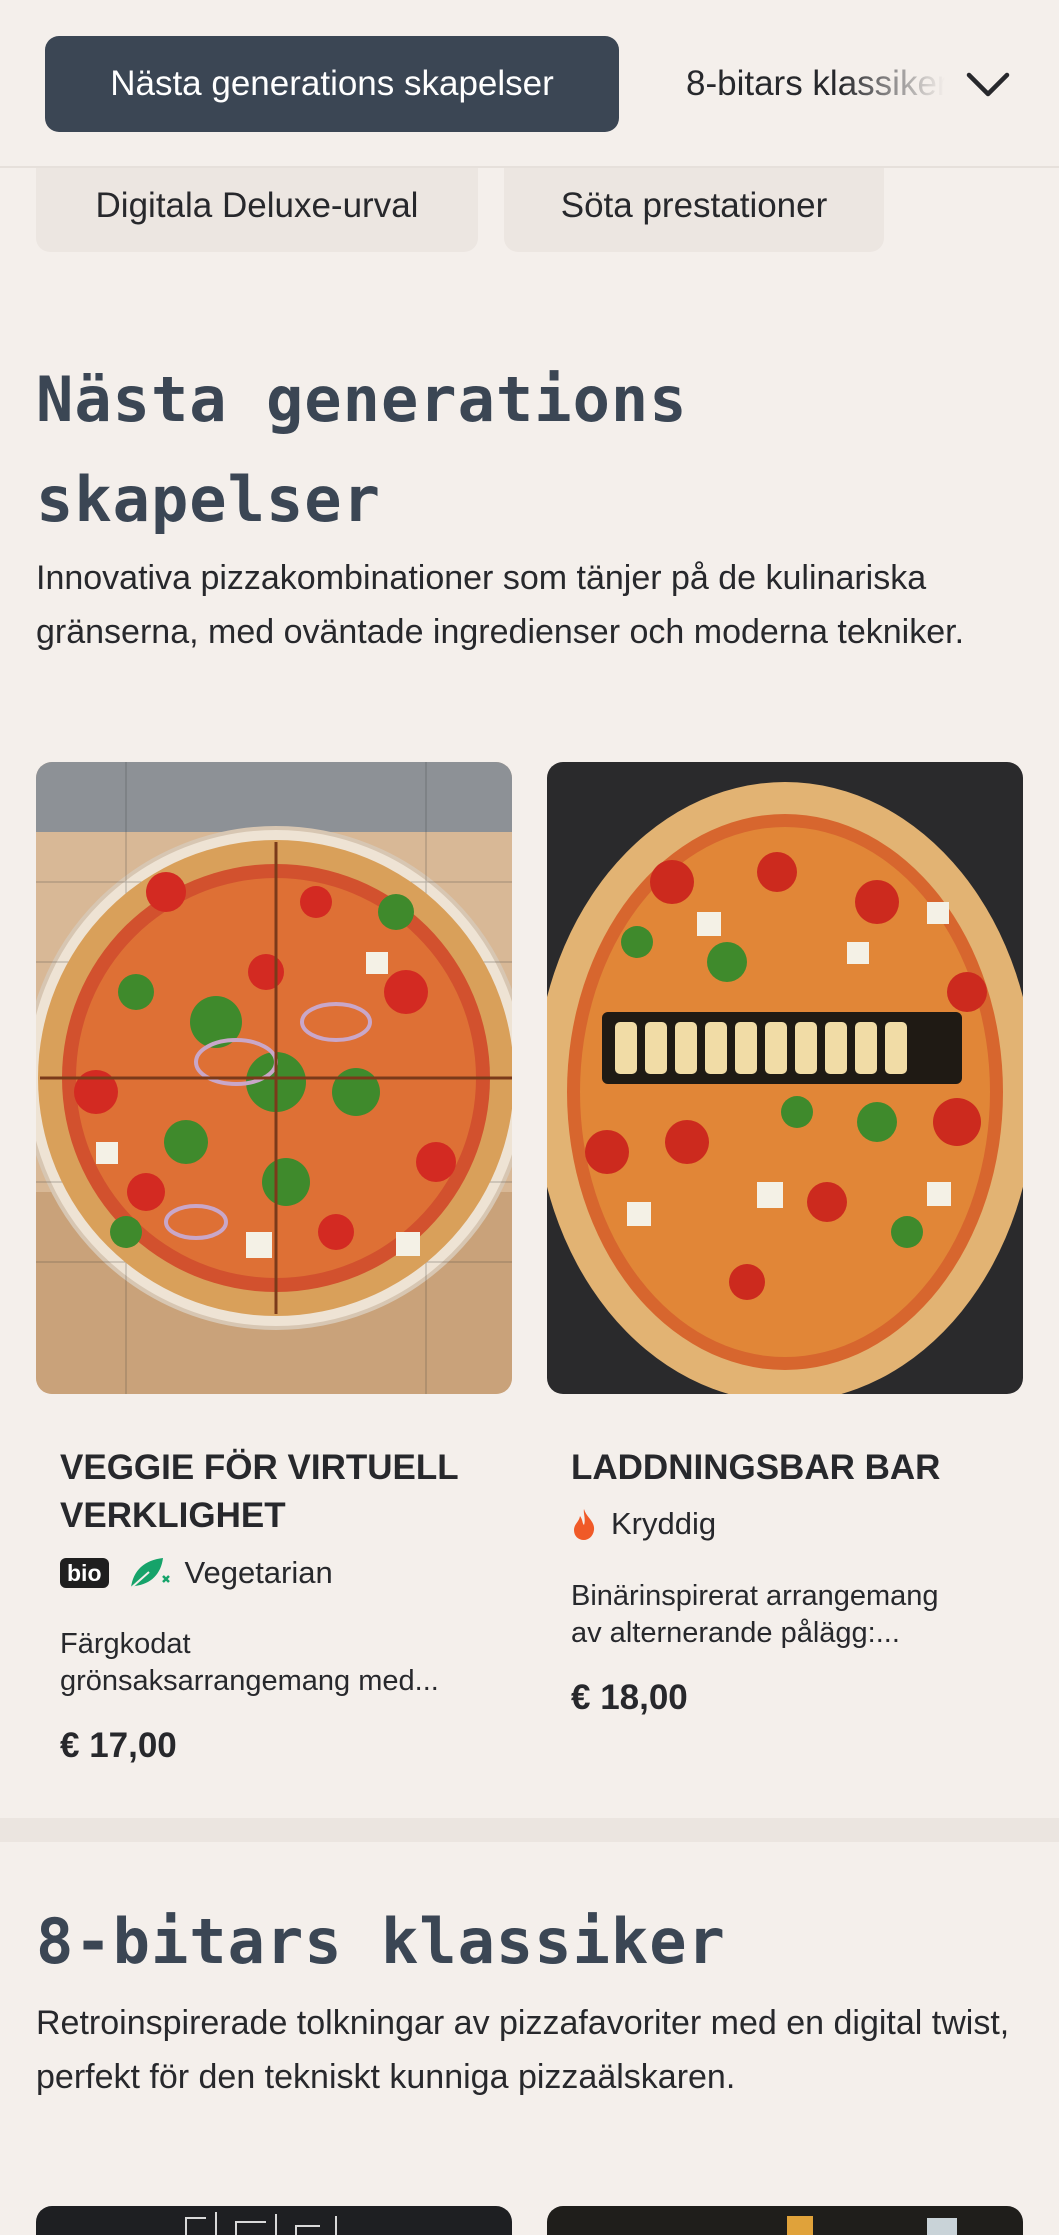 Image resolution: width=1059 pixels, height=2235 pixels. I want to click on product-title: LADDNINGSBAR BAR, so click(791, 1468).